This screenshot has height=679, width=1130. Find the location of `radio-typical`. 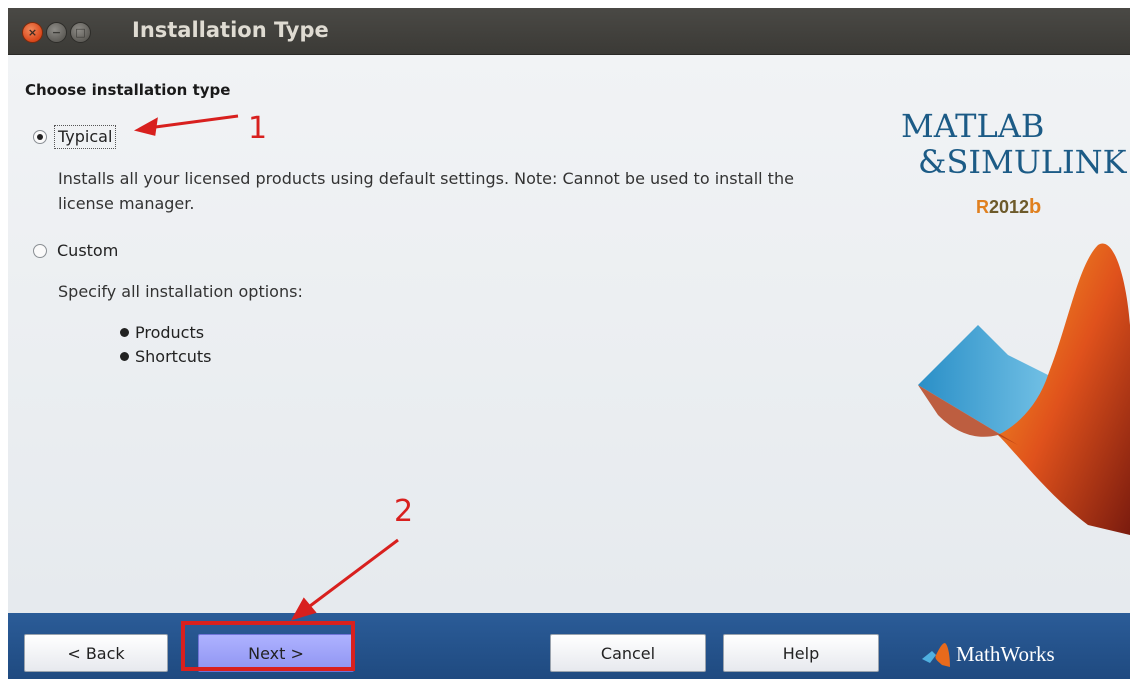

radio-typical is located at coordinates (40, 137).